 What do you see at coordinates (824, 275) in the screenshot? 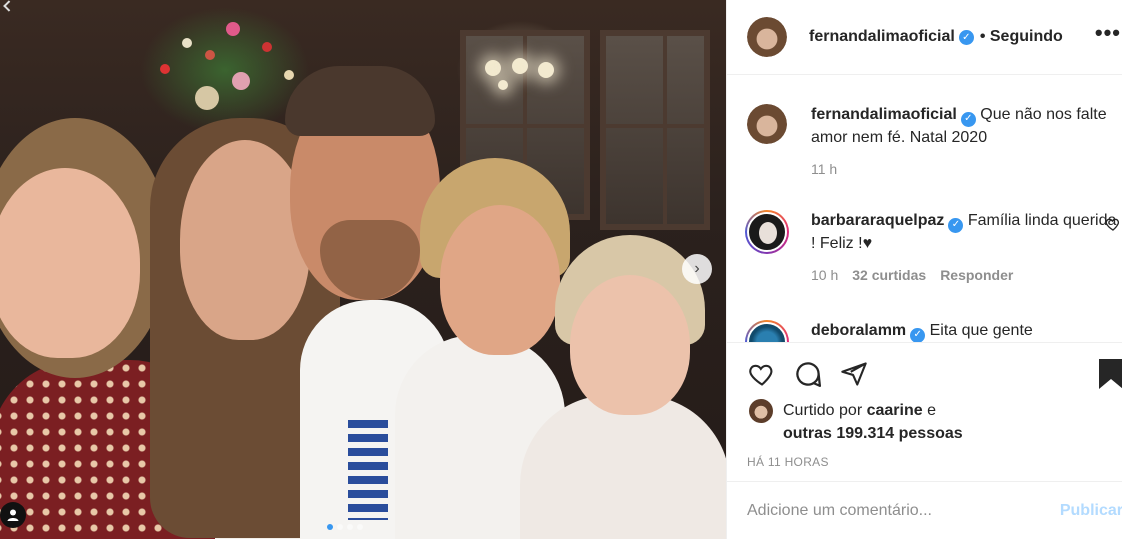
I see `comment-age: 10 h` at bounding box center [824, 275].